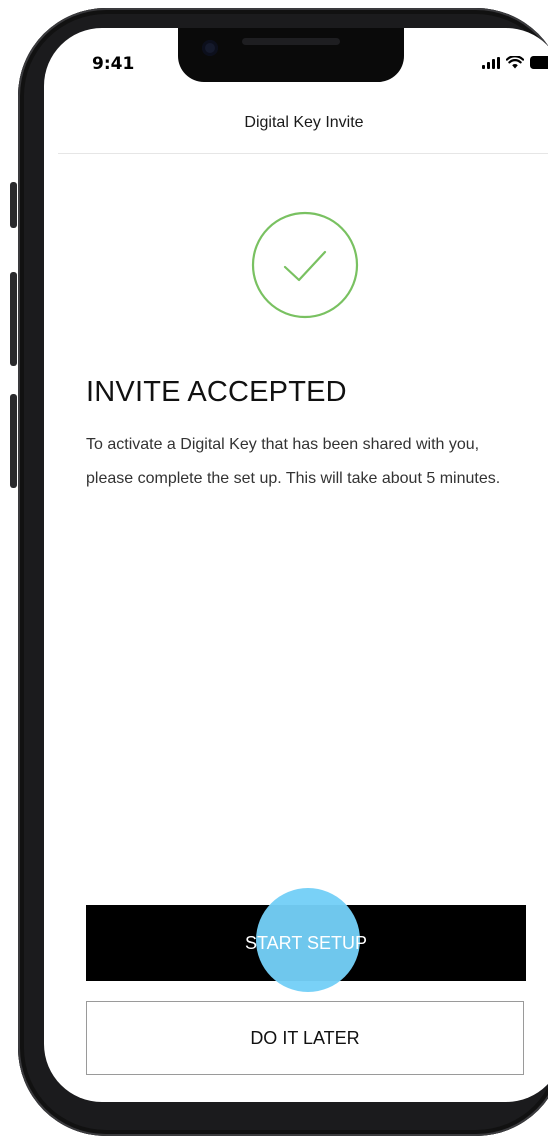 This screenshot has width=548, height=1136. Describe the element at coordinates (216, 392) in the screenshot. I see `page-heading: INVITE ACCEPTED` at that location.